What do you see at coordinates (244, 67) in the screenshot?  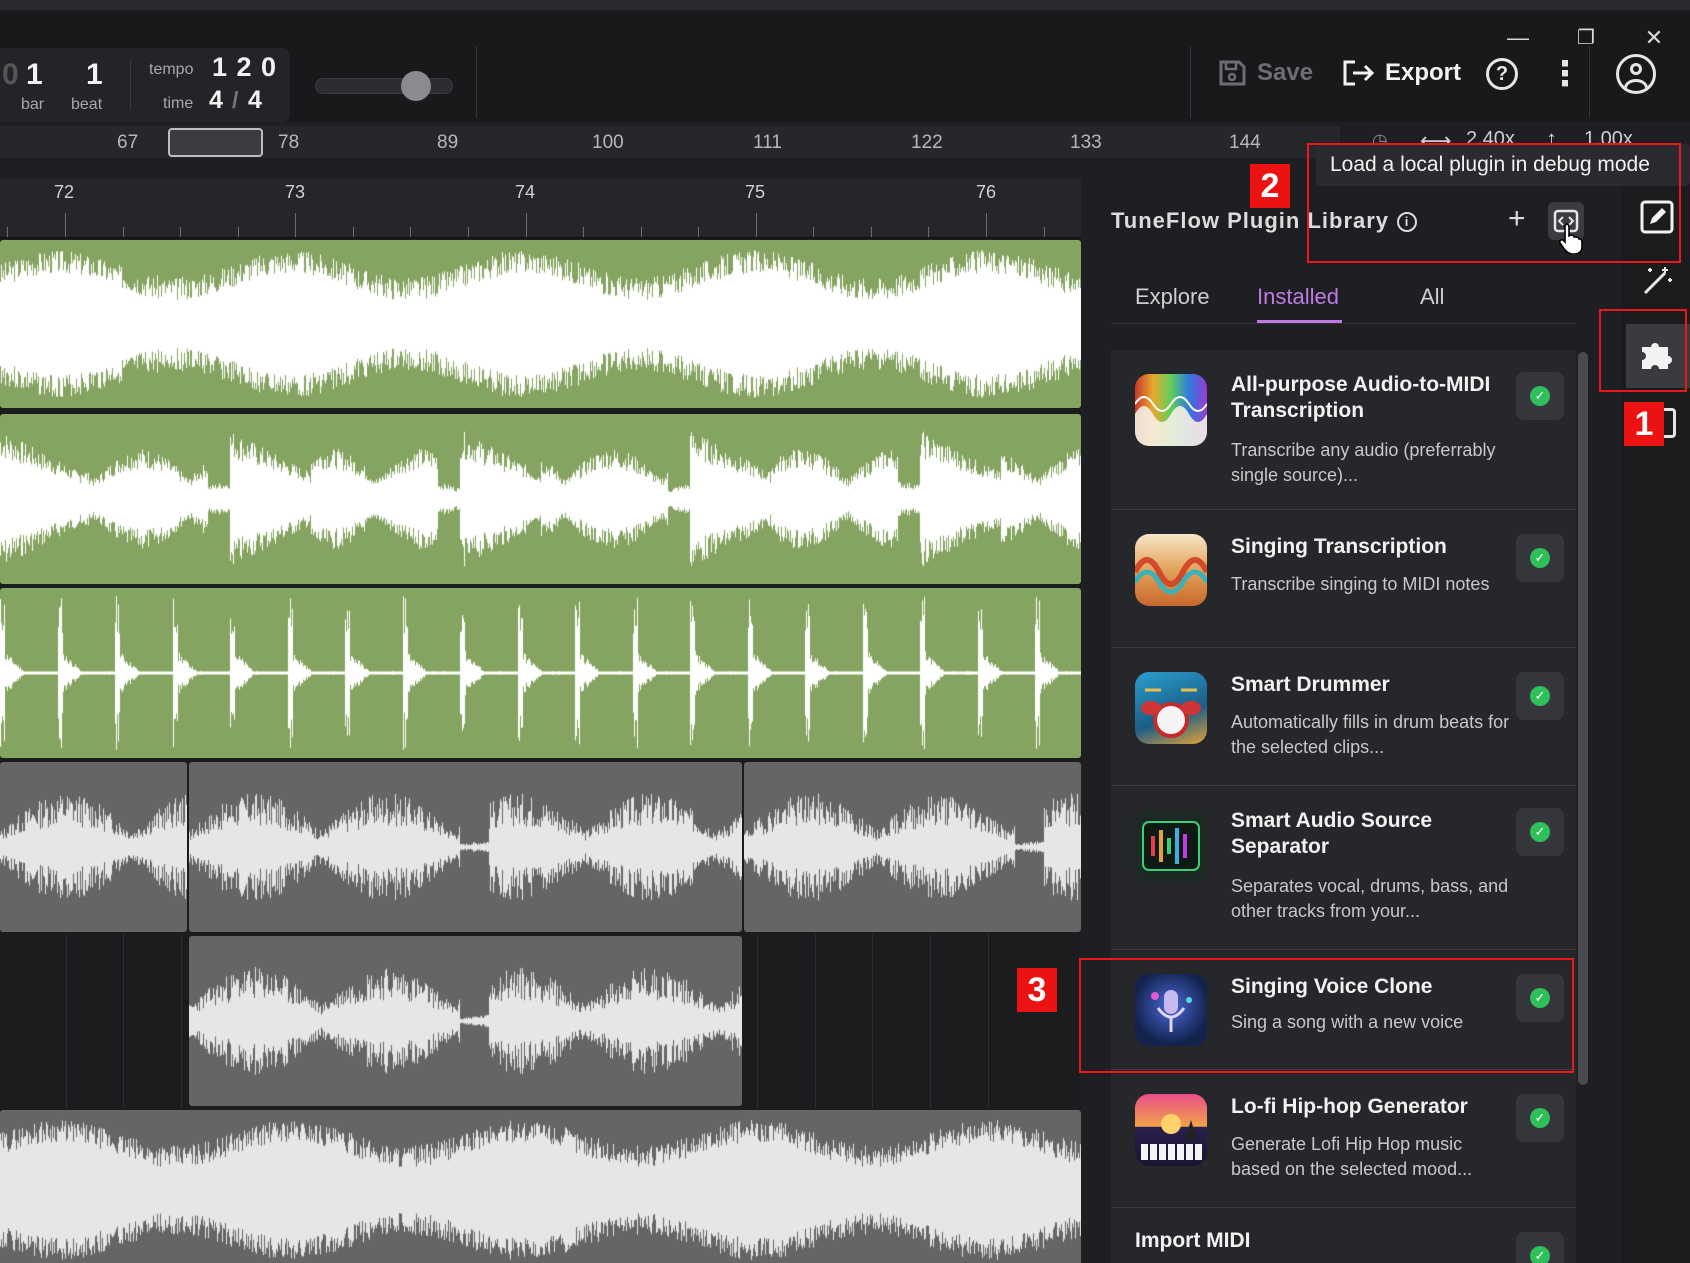 I see `tempo-value: 1 2 0` at bounding box center [244, 67].